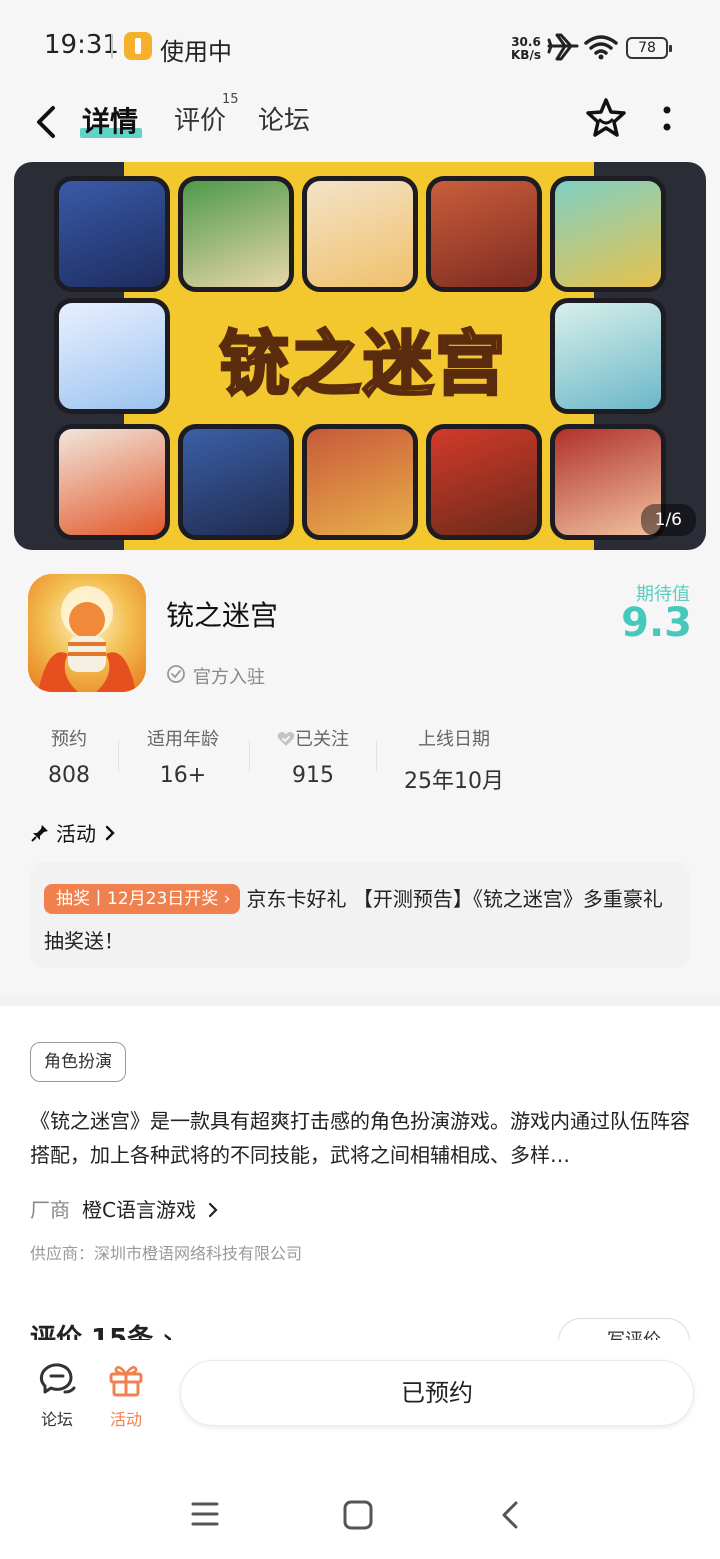 This screenshot has width=720, height=1559. Describe the element at coordinates (183, 775) in the screenshot. I see `stat-value: 16+` at that location.